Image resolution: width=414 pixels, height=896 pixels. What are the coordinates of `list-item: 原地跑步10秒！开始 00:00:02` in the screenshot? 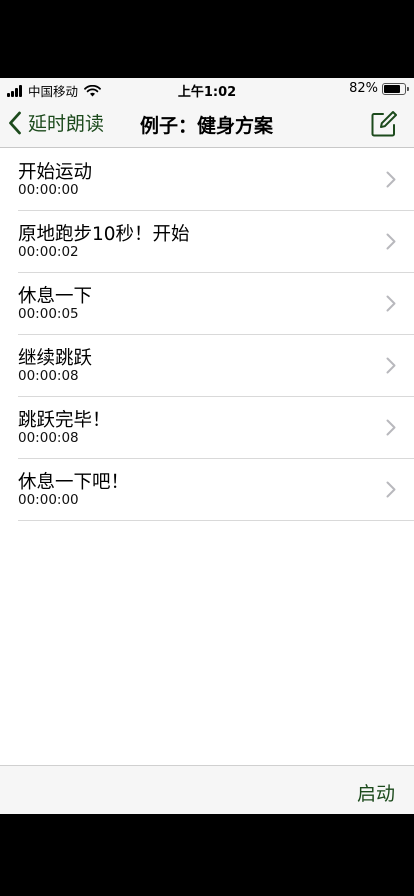 It's located at (216, 242).